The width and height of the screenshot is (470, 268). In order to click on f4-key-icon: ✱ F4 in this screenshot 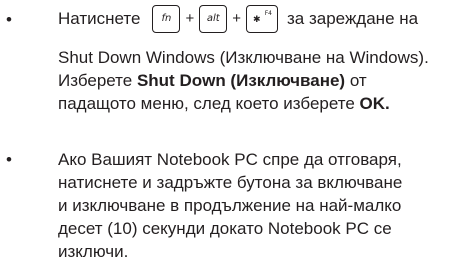, I will do `click(262, 19)`.